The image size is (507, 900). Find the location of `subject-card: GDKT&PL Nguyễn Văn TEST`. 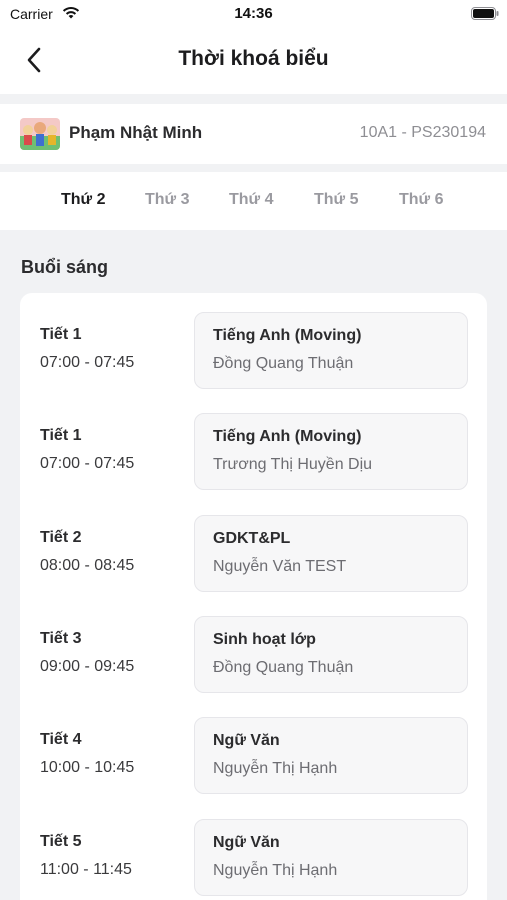

subject-card: GDKT&PL Nguyễn Văn TEST is located at coordinates (331, 553).